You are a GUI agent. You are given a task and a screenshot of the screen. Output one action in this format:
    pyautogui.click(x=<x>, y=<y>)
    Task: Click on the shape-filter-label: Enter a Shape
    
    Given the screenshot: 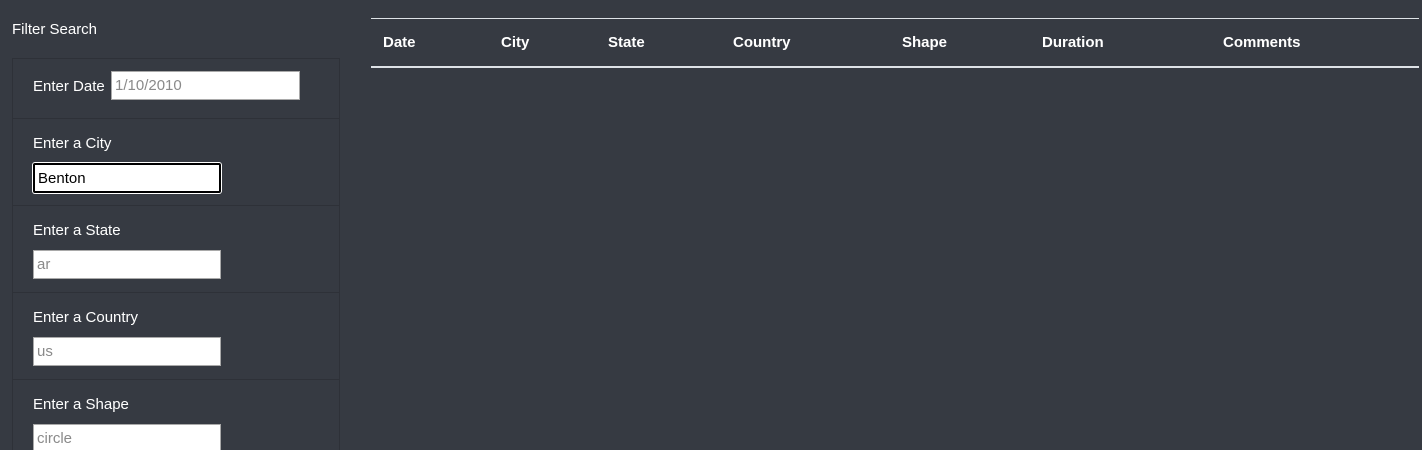 What is the action you would take?
    pyautogui.click(x=81, y=404)
    